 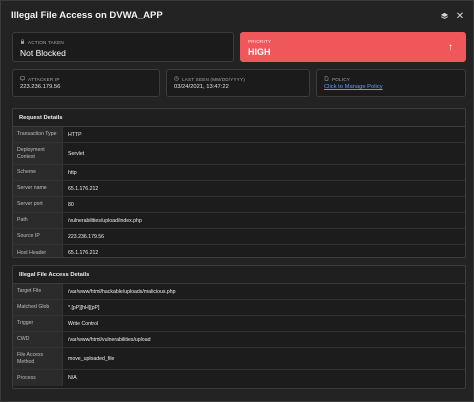 I want to click on arrow-up-icon: ↑, so click(x=450, y=47).